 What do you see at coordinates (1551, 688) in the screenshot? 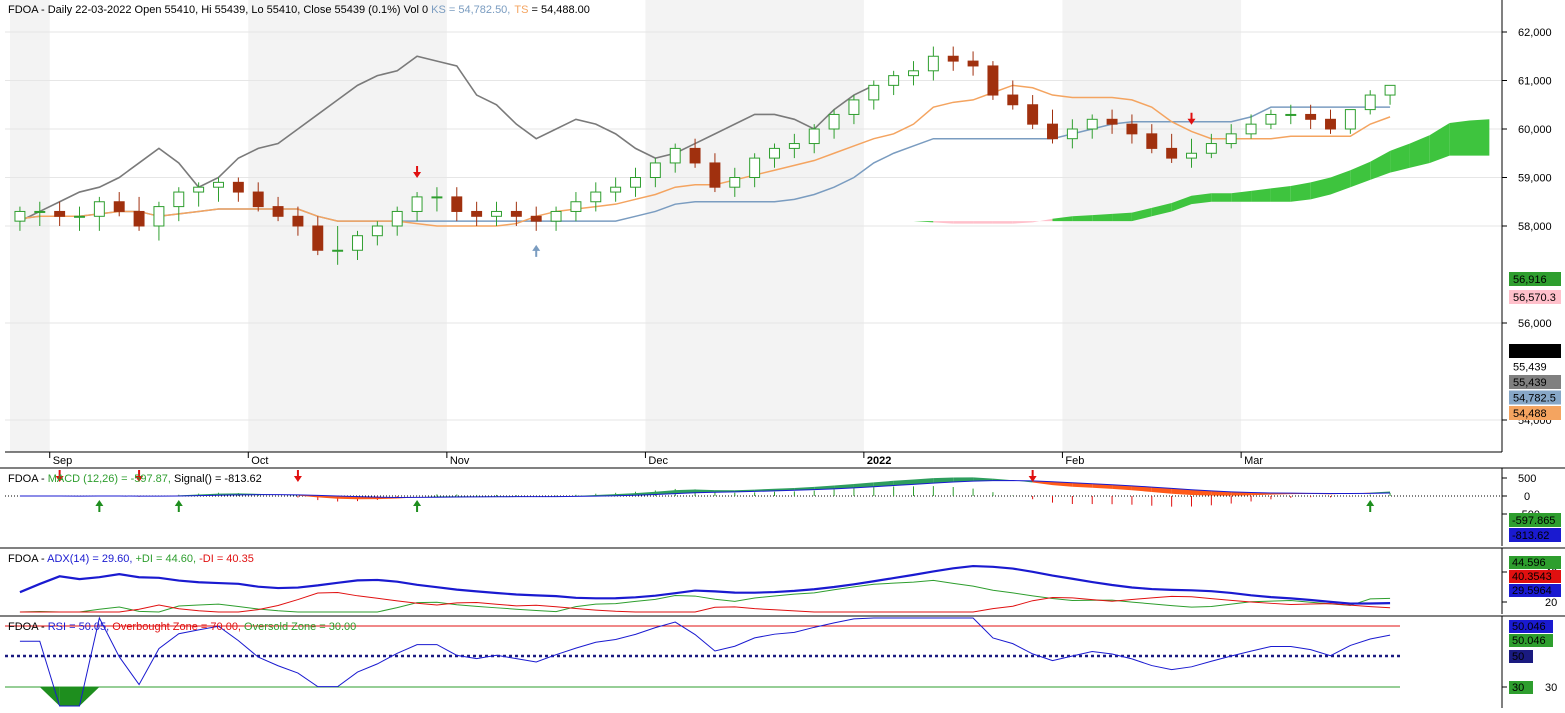
I see `y-tick-label: 30` at bounding box center [1551, 688].